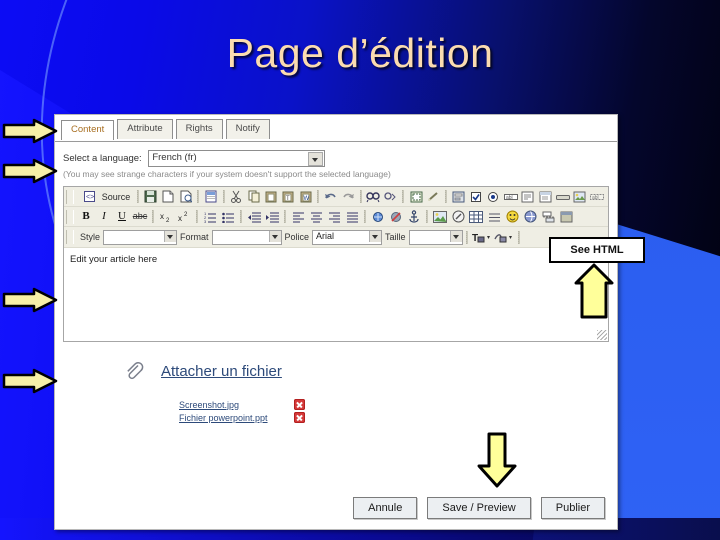  Describe the element at coordinates (494, 216) in the screenshot. I see `horizontal-rule-icon` at that location.